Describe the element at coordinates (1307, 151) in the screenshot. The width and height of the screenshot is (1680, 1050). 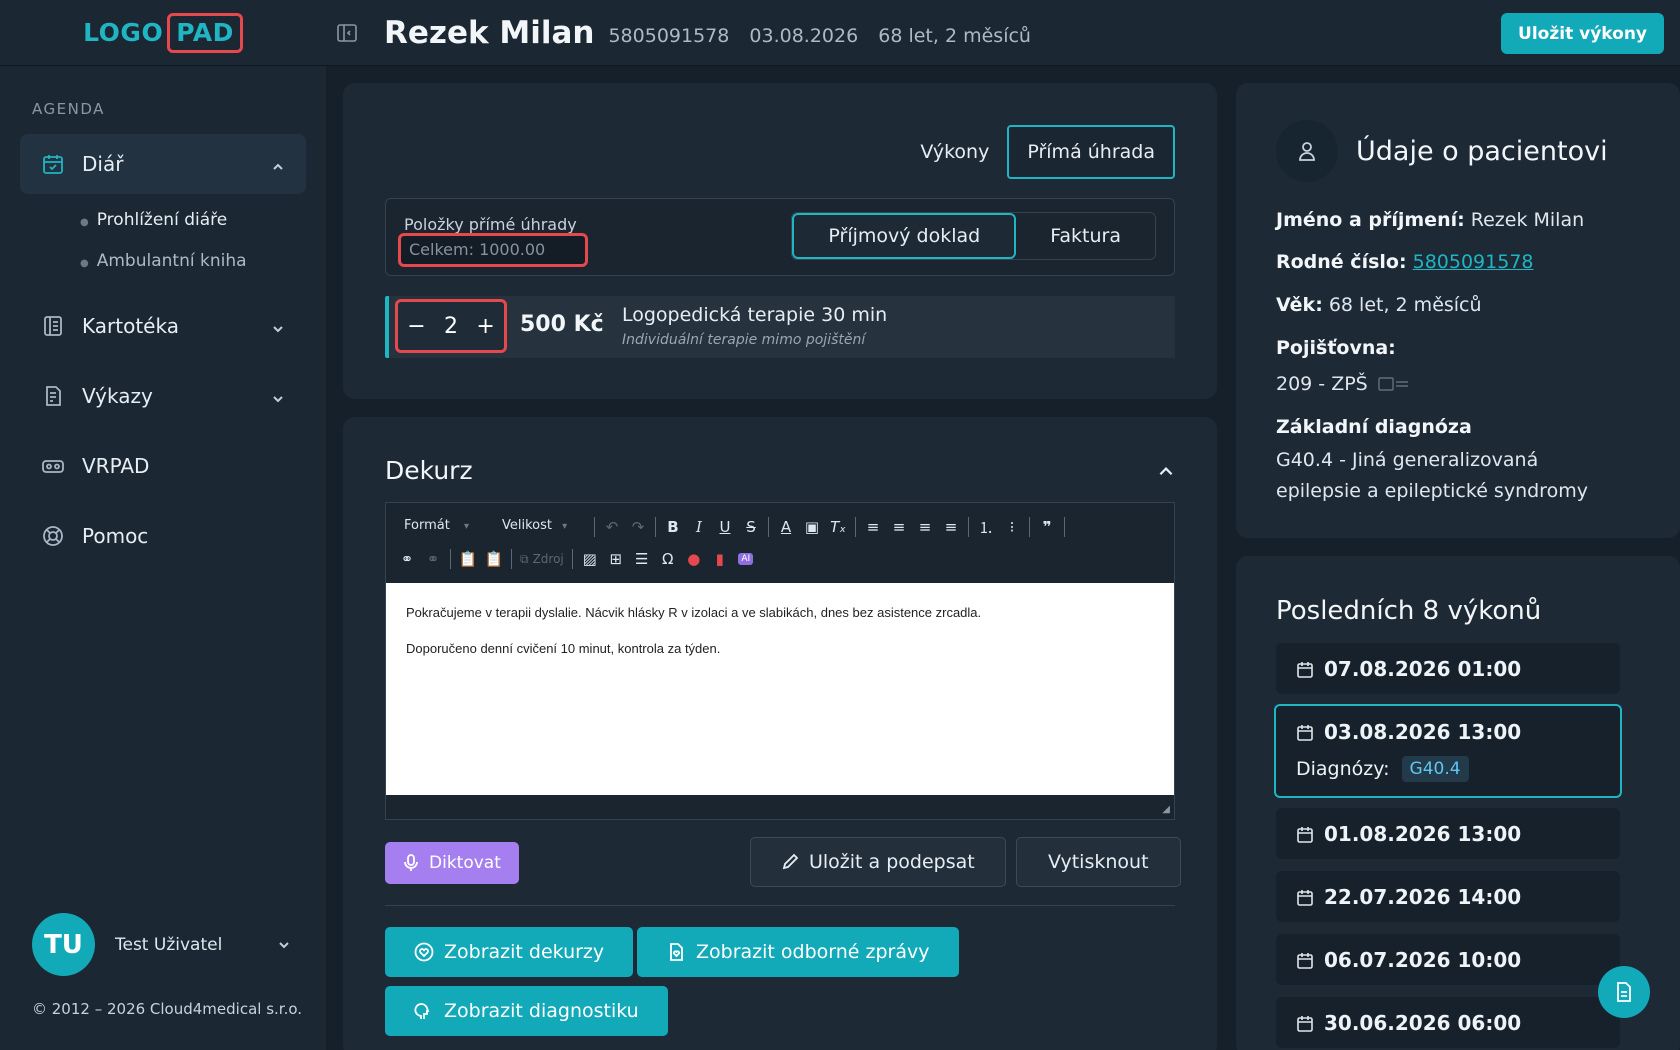
I see `user-icon` at that location.